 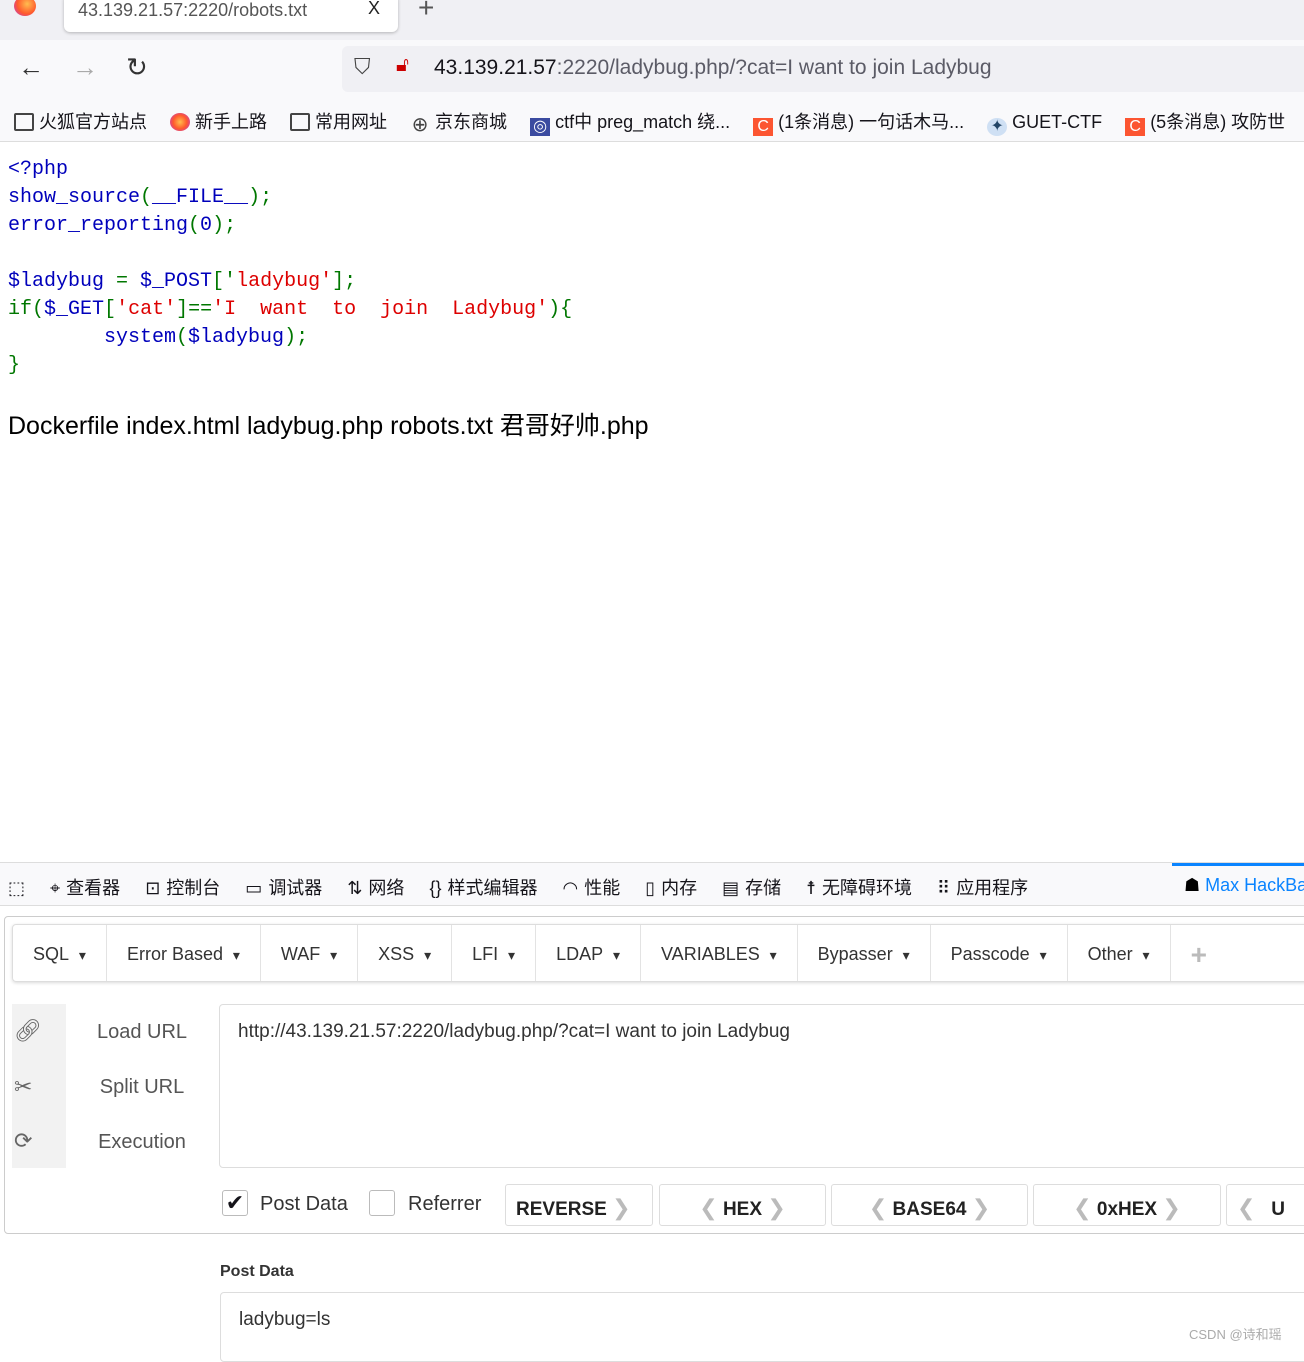 I want to click on bookmark-item: 常用网址, so click(x=338, y=121).